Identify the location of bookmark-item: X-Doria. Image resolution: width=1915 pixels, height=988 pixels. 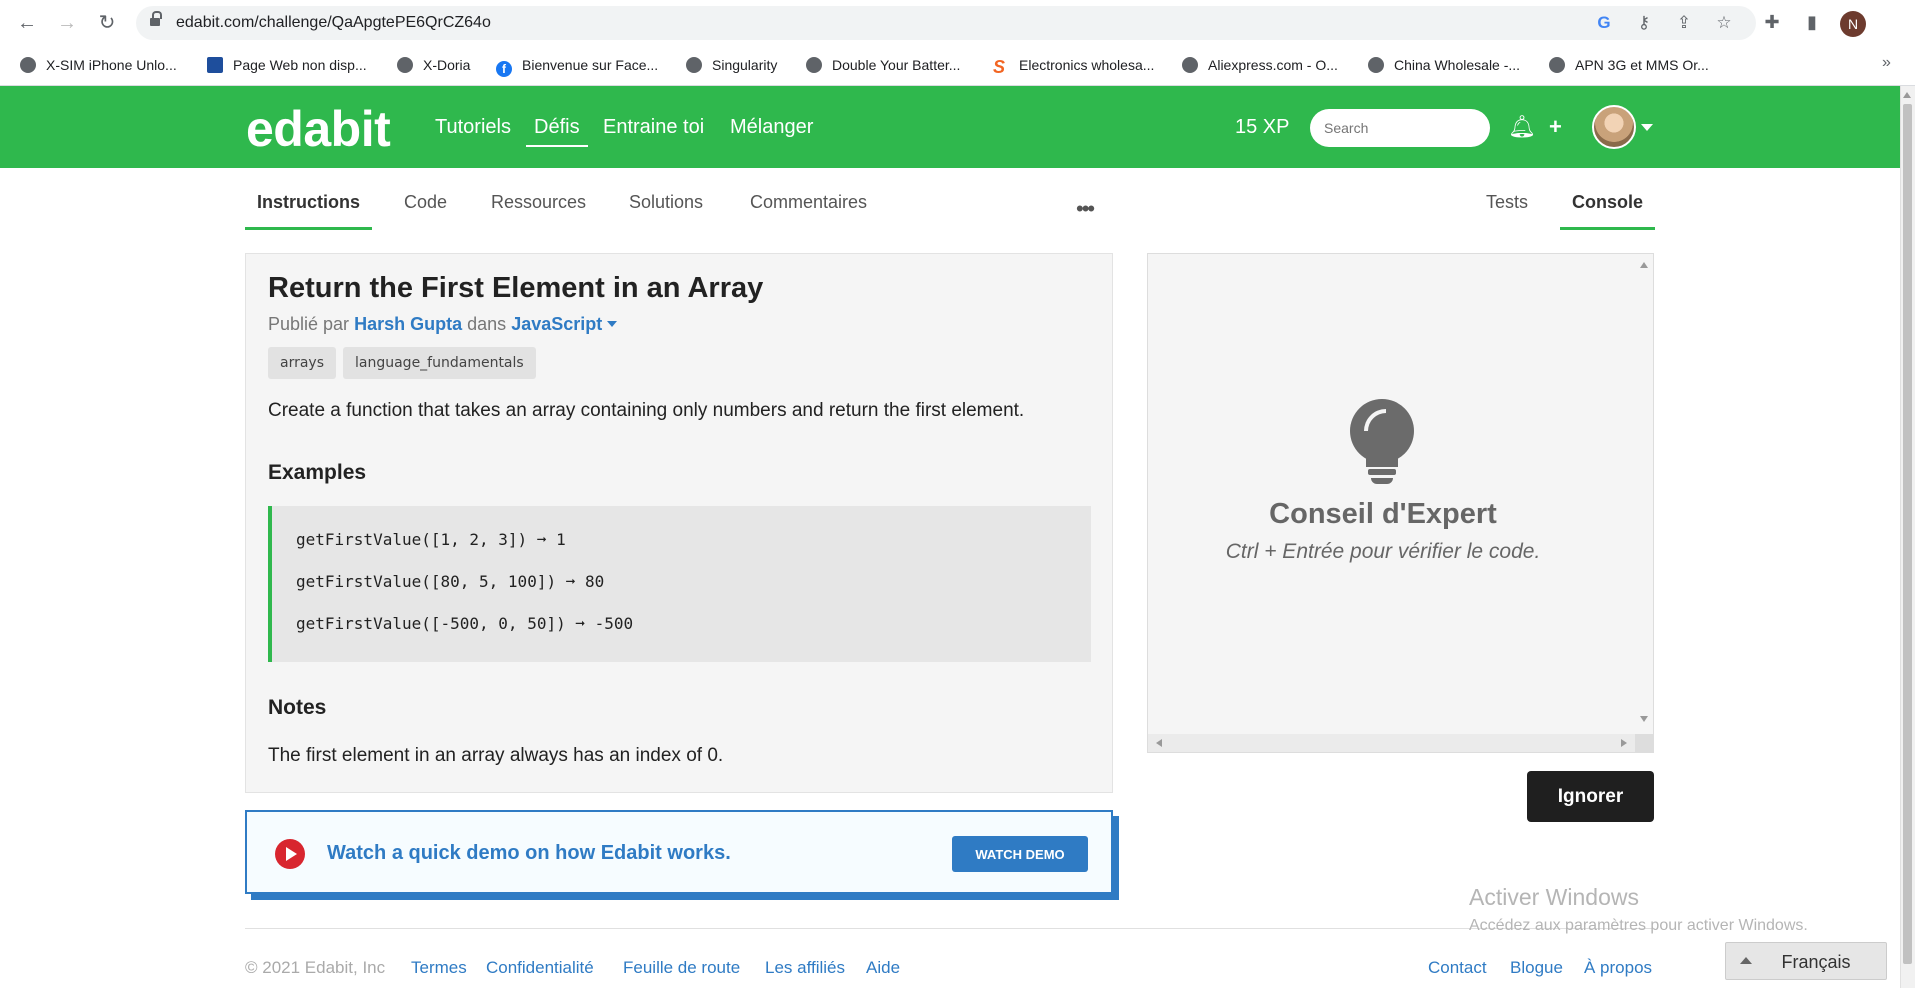
(433, 65).